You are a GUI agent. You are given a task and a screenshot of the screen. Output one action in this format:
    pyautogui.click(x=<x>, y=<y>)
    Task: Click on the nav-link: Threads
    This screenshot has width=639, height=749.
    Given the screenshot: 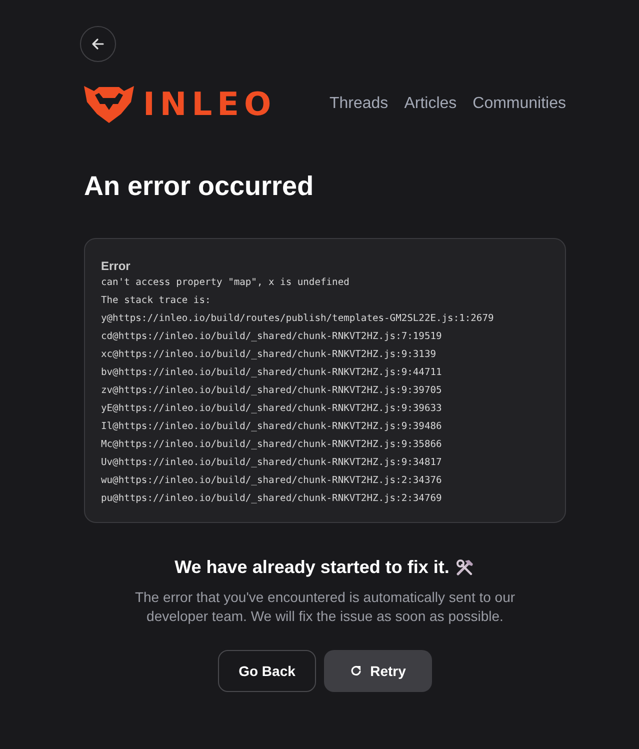 What is the action you would take?
    pyautogui.click(x=358, y=104)
    